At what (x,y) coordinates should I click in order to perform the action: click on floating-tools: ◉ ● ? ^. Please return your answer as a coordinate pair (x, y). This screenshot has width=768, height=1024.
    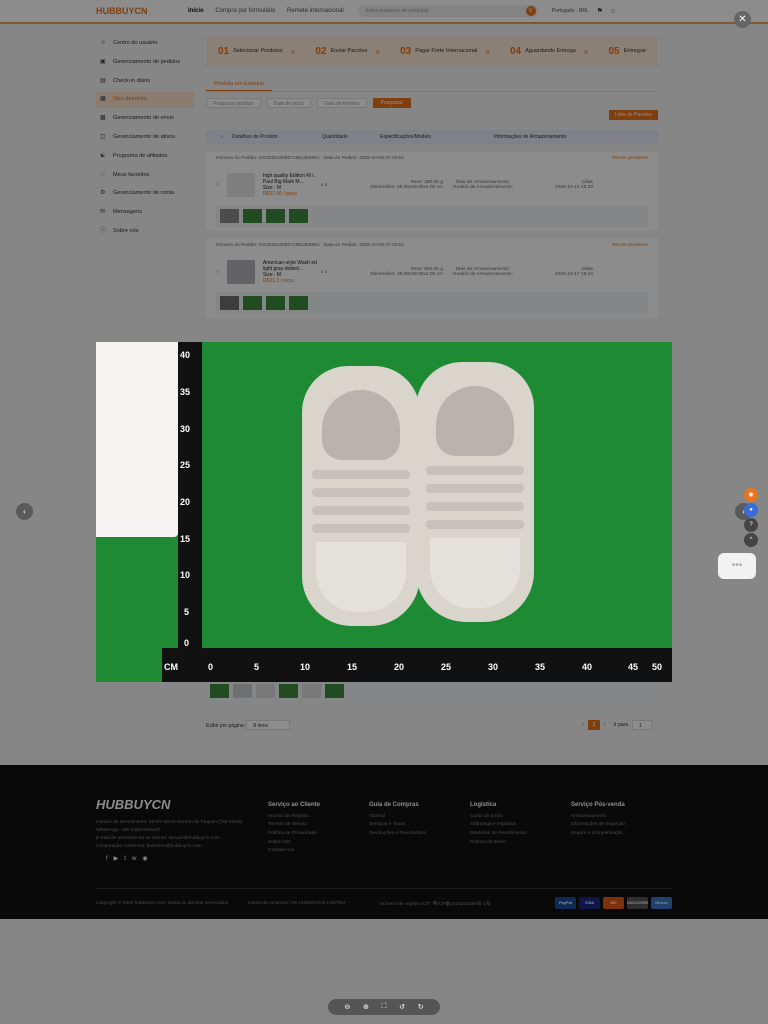
    Looking at the image, I should click on (751, 518).